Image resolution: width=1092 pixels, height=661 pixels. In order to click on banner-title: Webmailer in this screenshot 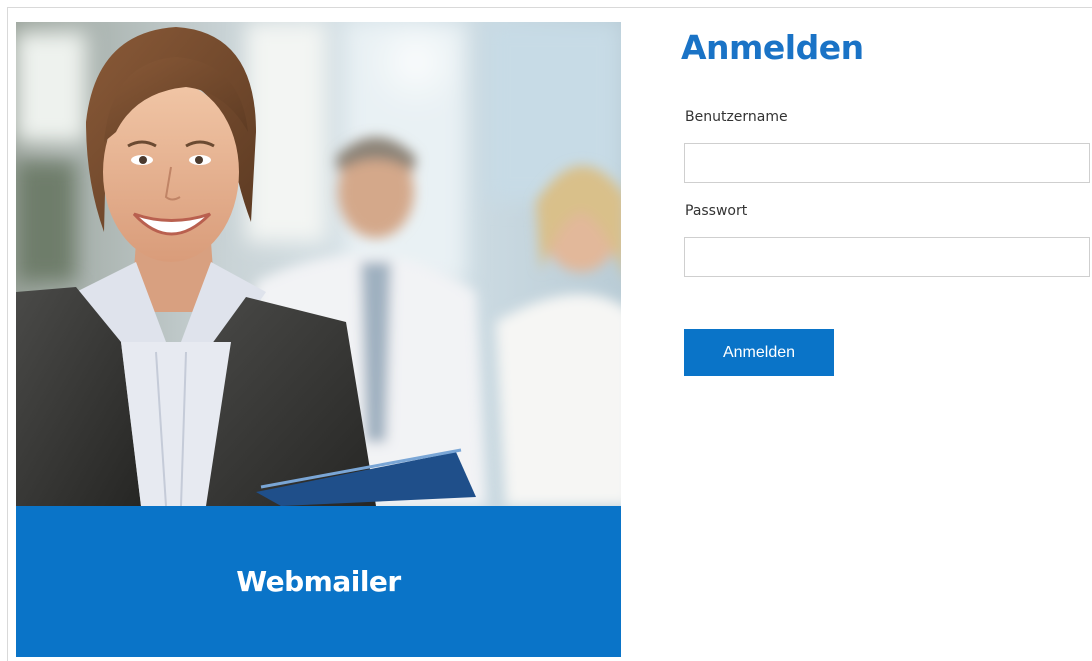, I will do `click(318, 581)`.